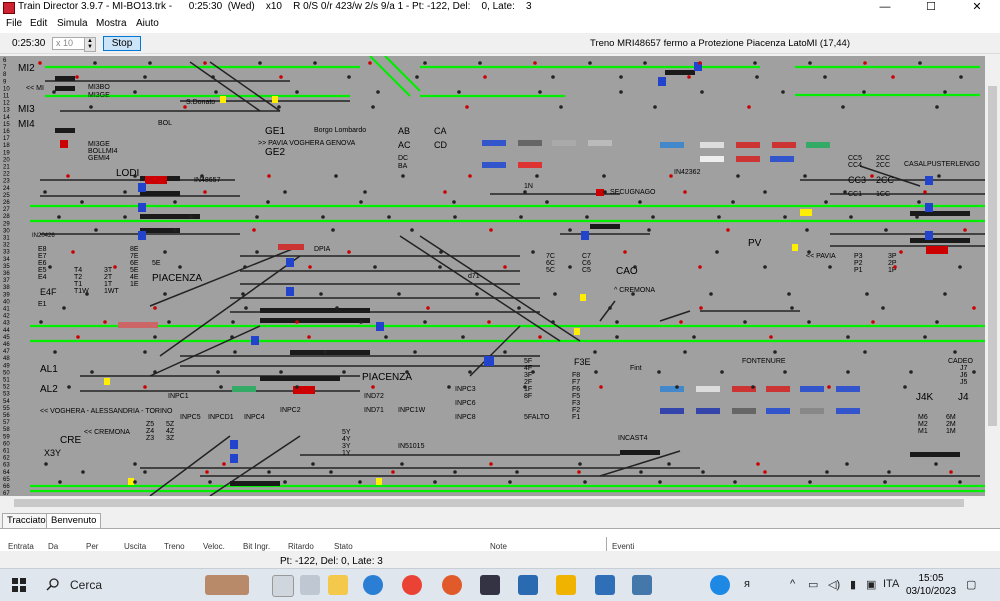  Describe the element at coordinates (971, 584) in the screenshot. I see `notification-icon: ▢` at that location.